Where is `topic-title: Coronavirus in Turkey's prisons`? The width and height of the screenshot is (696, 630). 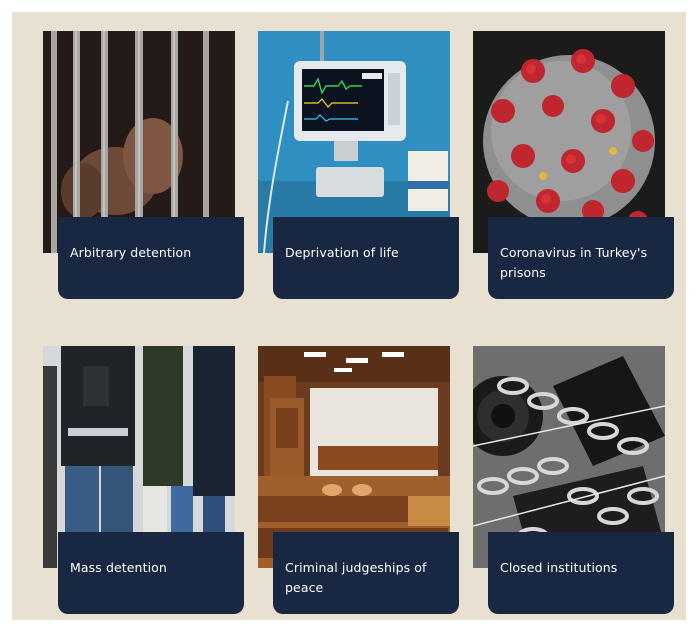
topic-title: Coronavirus in Turkey's prisons is located at coordinates (580, 263).